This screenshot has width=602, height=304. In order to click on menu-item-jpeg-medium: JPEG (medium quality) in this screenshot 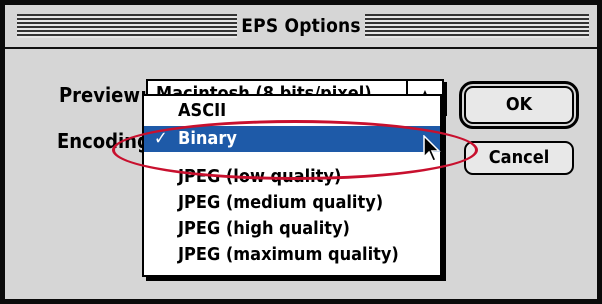, I will do `click(292, 203)`.